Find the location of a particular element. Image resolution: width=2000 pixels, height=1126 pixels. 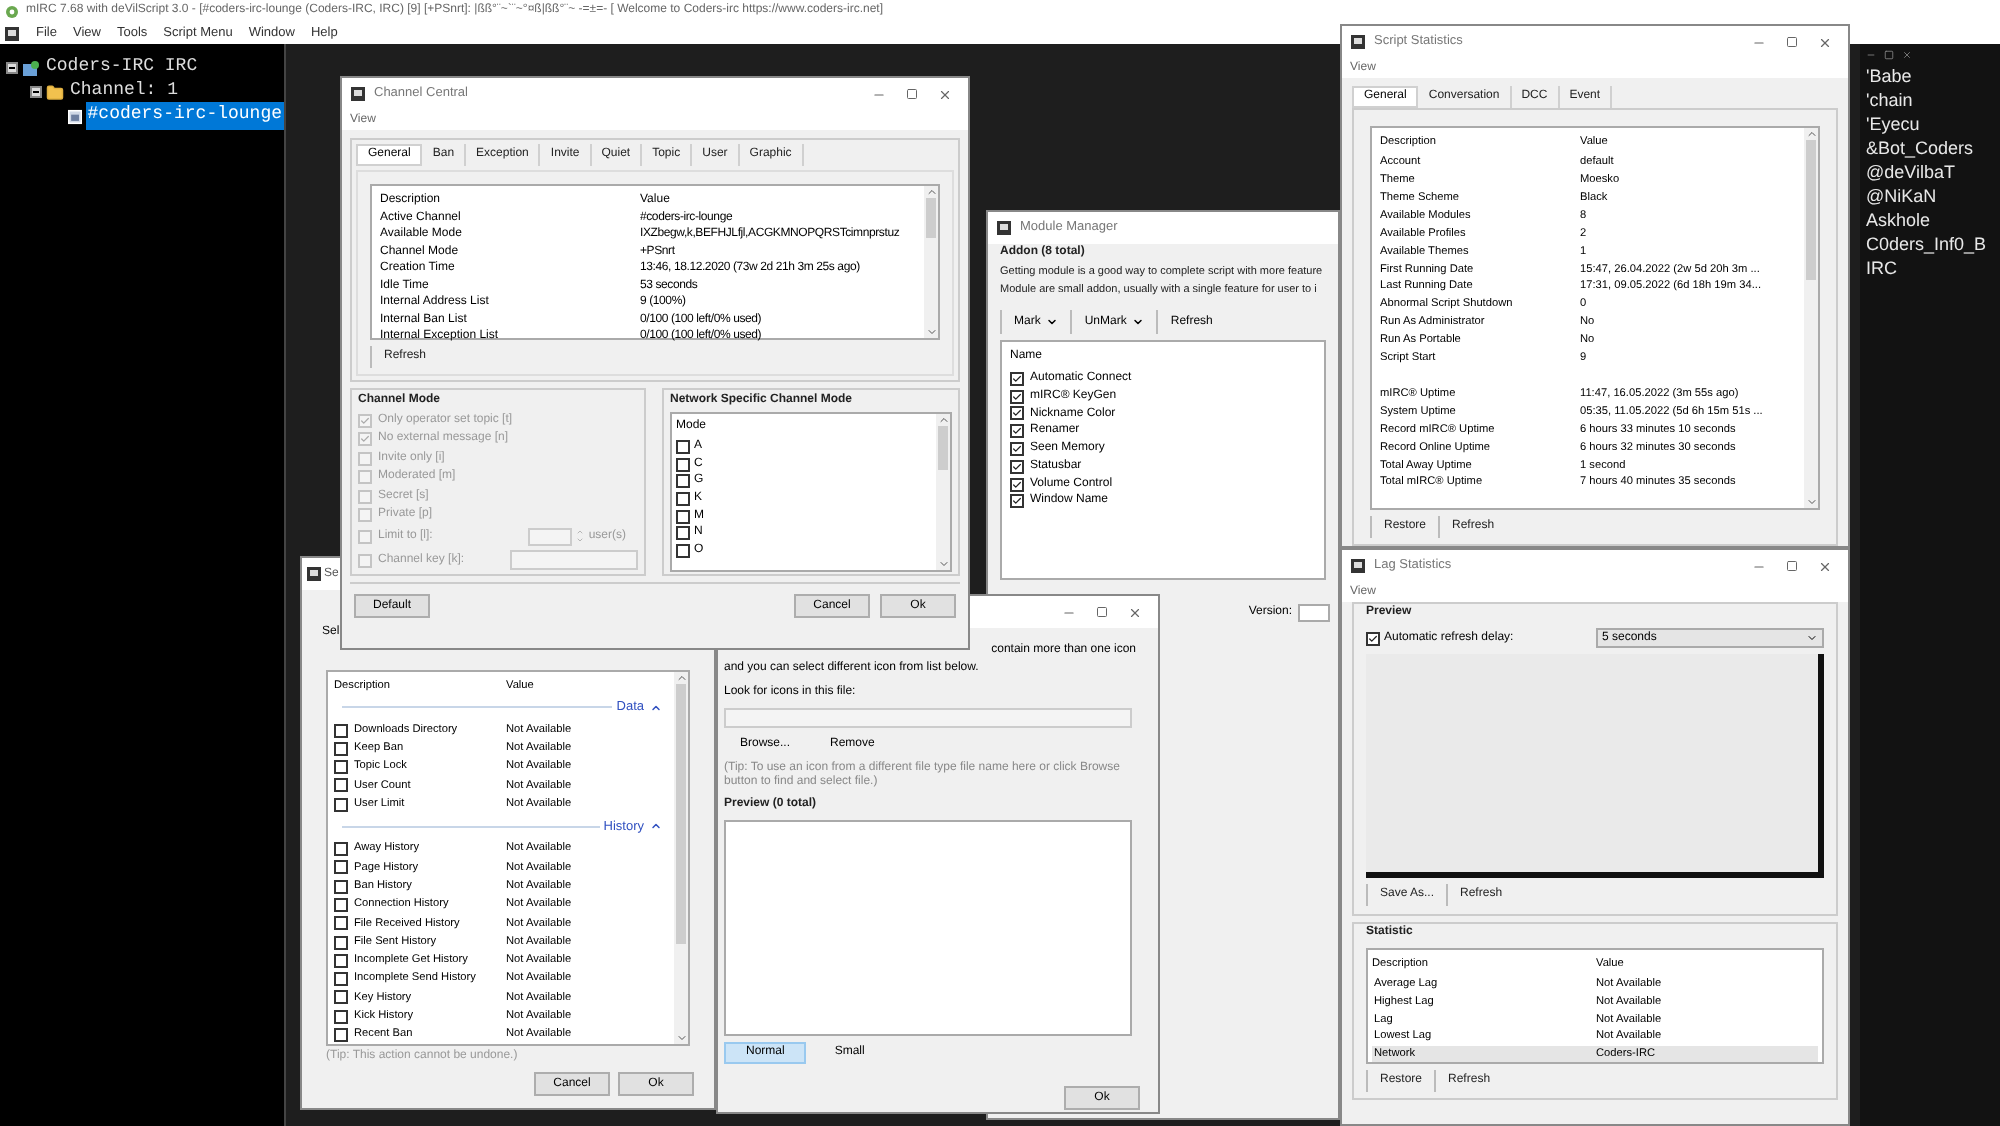

server-icon is located at coordinates (31, 68).